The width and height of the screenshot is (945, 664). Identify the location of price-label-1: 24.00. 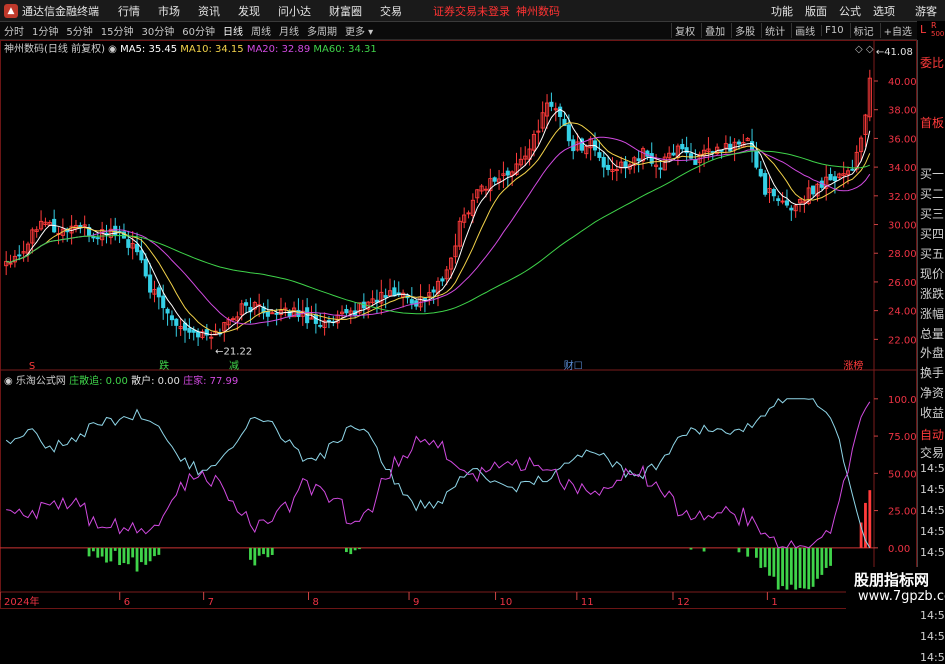
(902, 312).